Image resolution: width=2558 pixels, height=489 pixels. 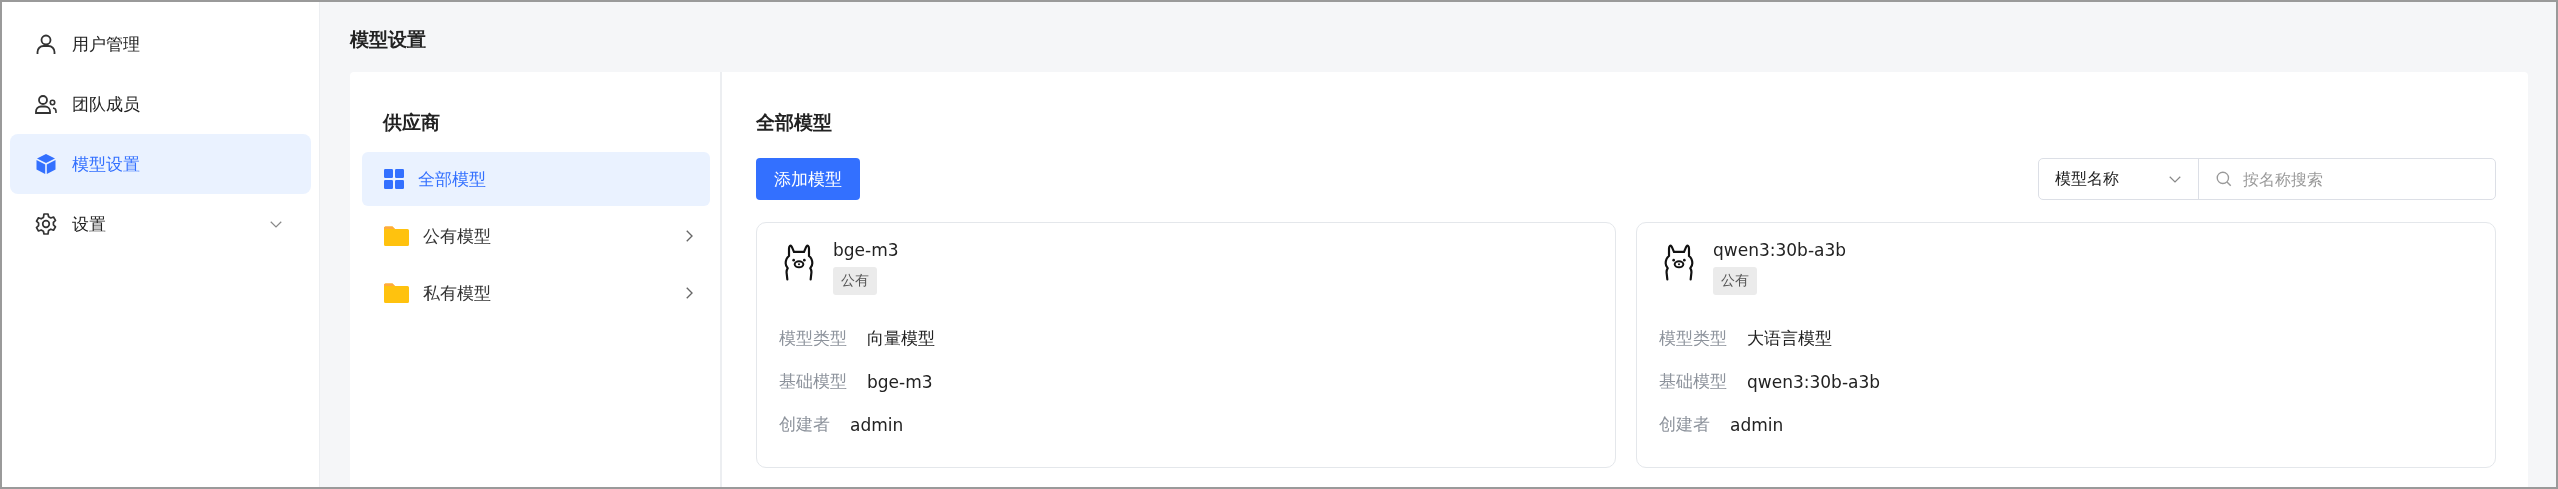 What do you see at coordinates (388, 39) in the screenshot?
I see `page-title: 模型设置` at bounding box center [388, 39].